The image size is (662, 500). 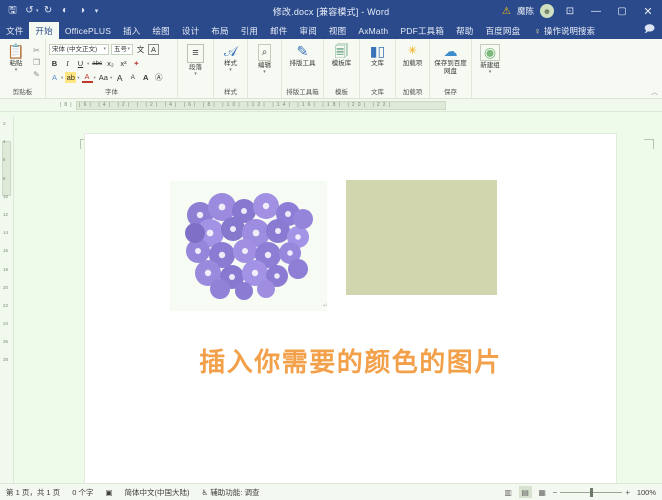 I want to click on character-scaling-icon: A, so click(x=145, y=77).